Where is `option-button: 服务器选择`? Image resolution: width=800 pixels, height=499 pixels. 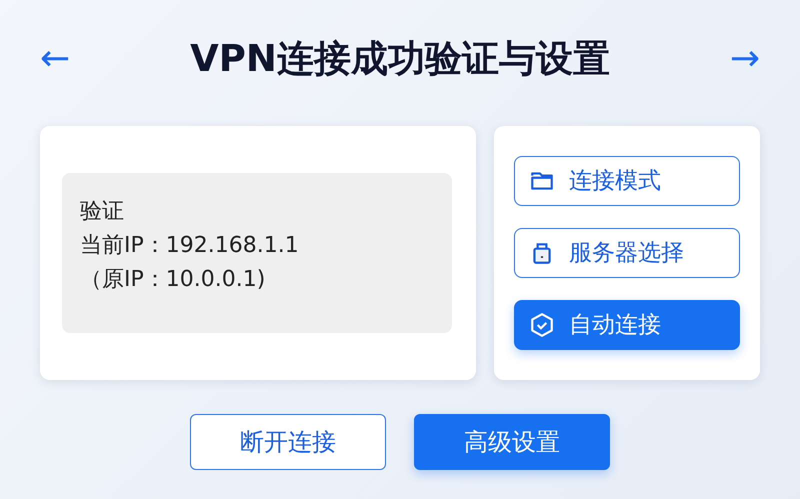 option-button: 服务器选择 is located at coordinates (627, 253).